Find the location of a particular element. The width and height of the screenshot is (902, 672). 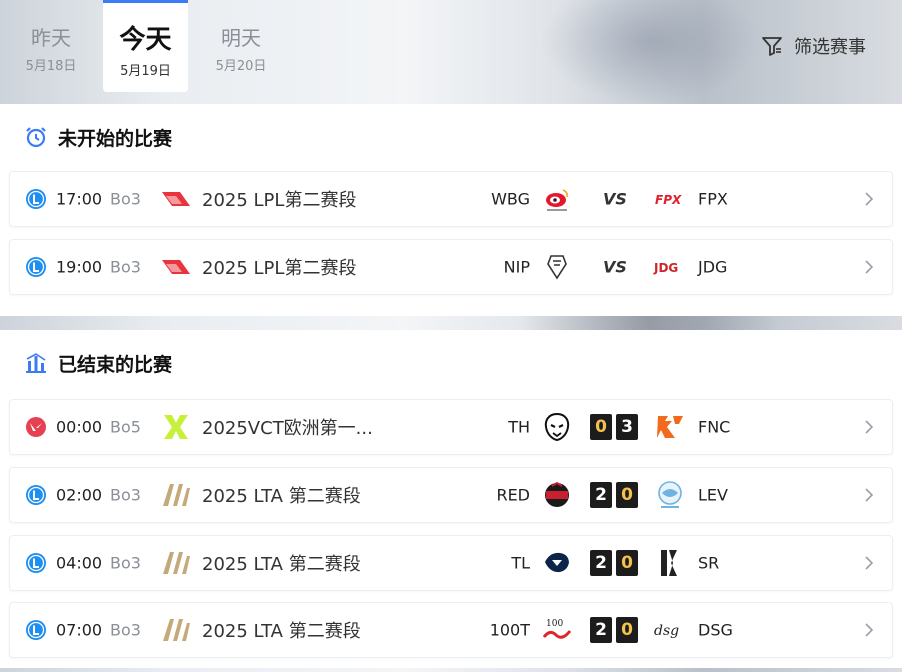

svg-text: JDG is located at coordinates (665, 268).